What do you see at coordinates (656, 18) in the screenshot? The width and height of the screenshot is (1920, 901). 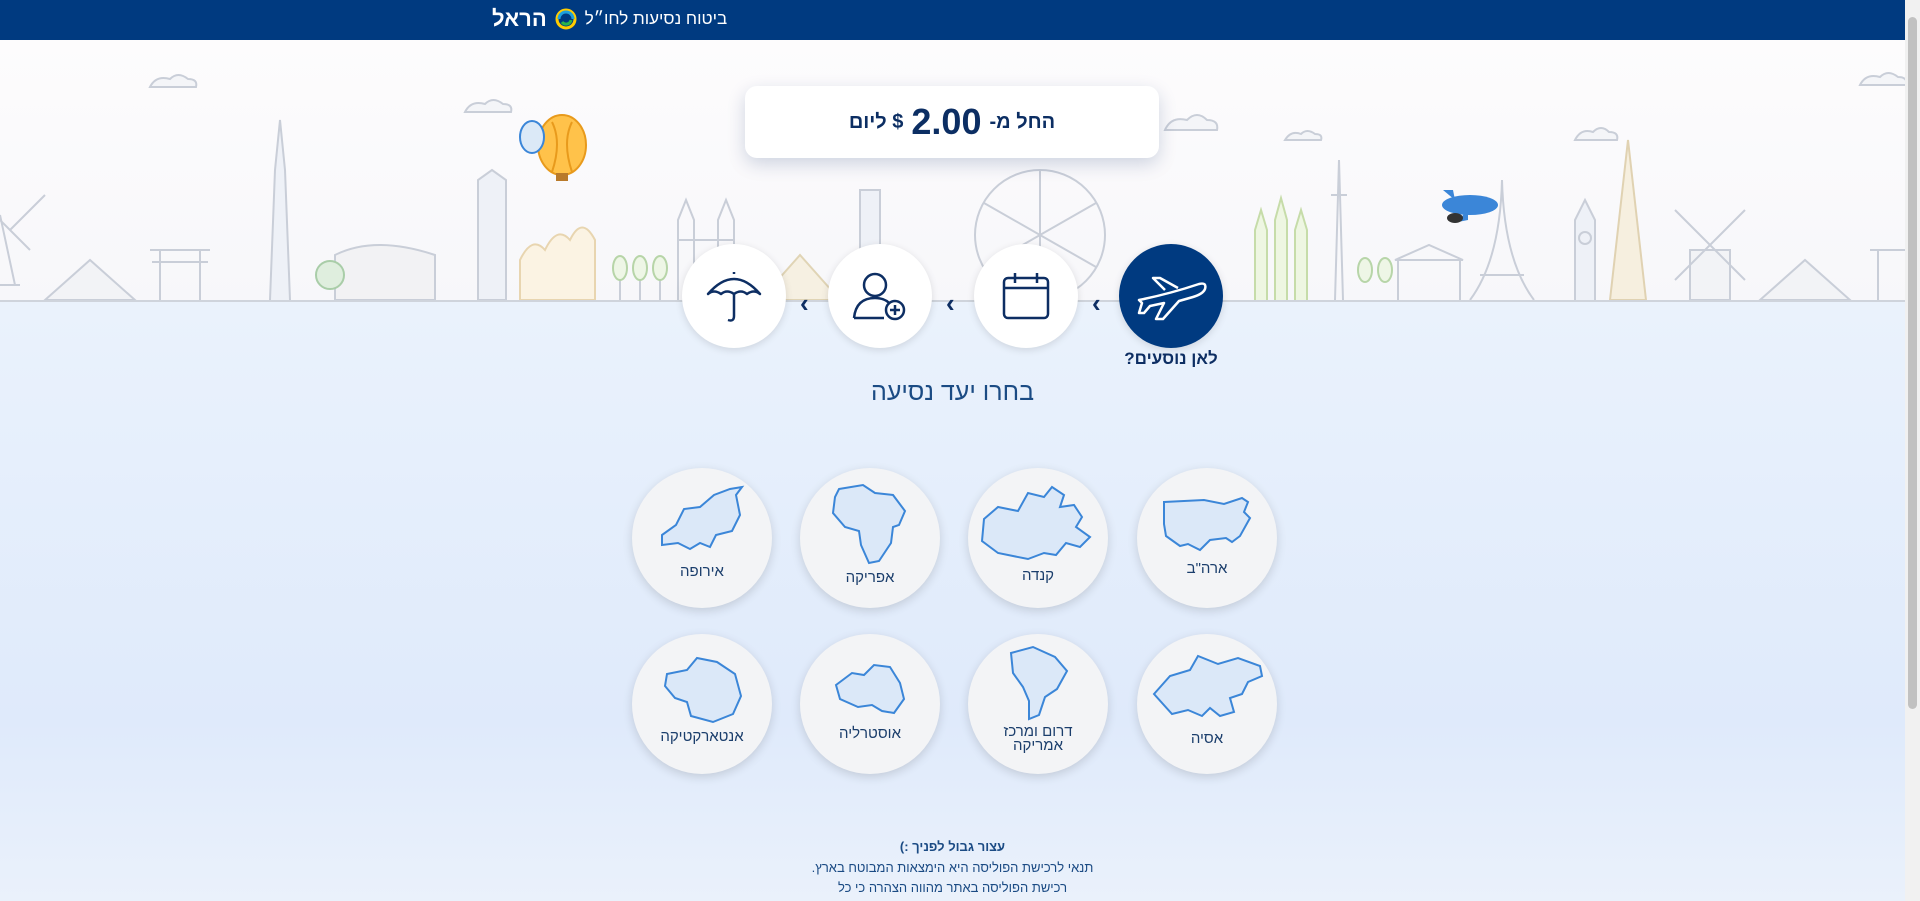 I see `page-title: ביטוח נסיעות לחו״ל` at bounding box center [656, 18].